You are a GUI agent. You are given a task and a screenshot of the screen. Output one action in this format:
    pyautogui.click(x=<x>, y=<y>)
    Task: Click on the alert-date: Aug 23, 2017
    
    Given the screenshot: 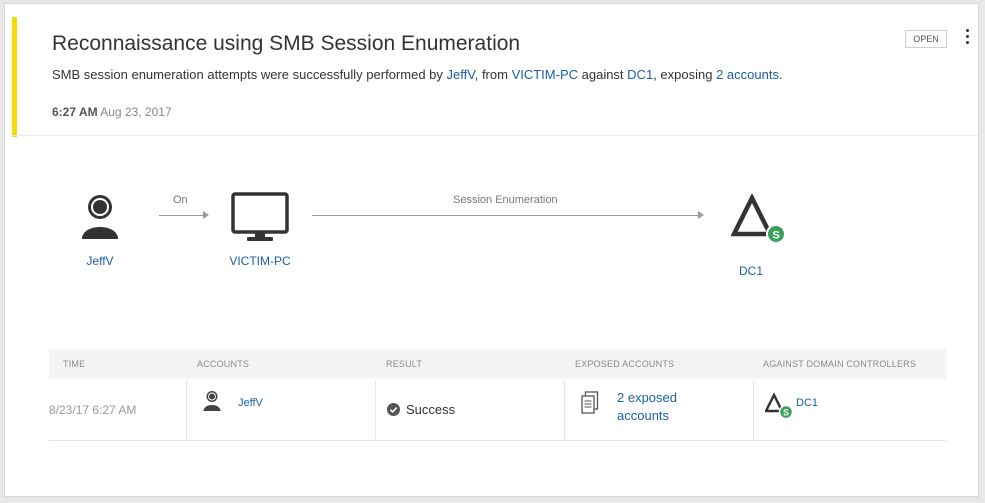 What is the action you would take?
    pyautogui.click(x=136, y=112)
    